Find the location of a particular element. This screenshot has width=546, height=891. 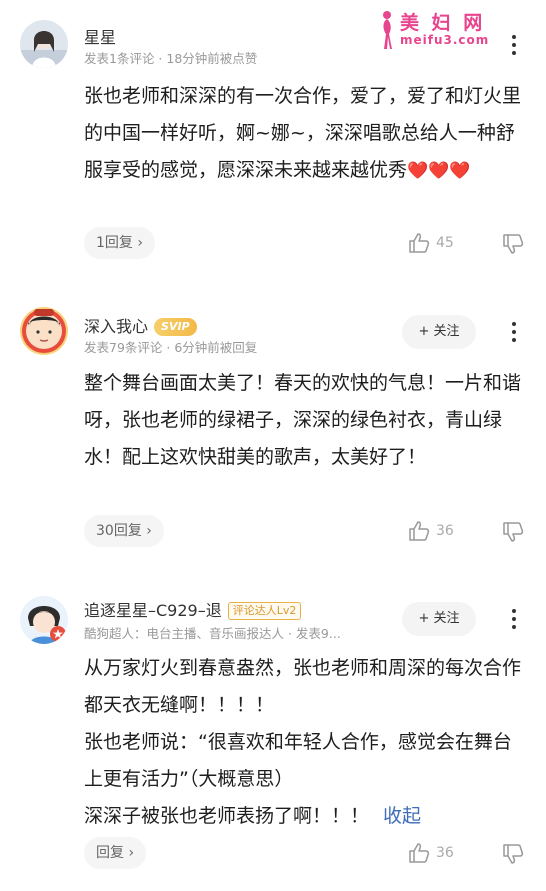

comment-username: 深入我心 SVIP is located at coordinates (140, 325).